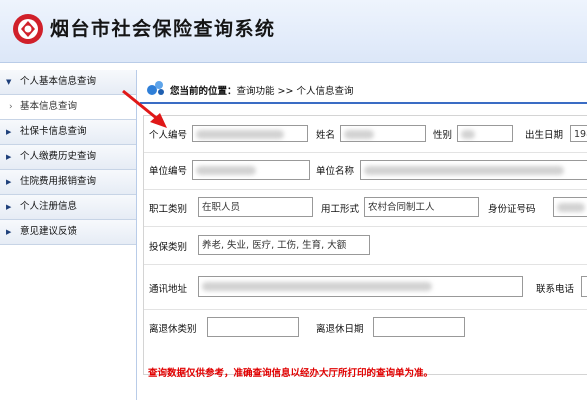  Describe the element at coordinates (168, 171) in the screenshot. I see `unit-id-label: 单位编号` at that location.